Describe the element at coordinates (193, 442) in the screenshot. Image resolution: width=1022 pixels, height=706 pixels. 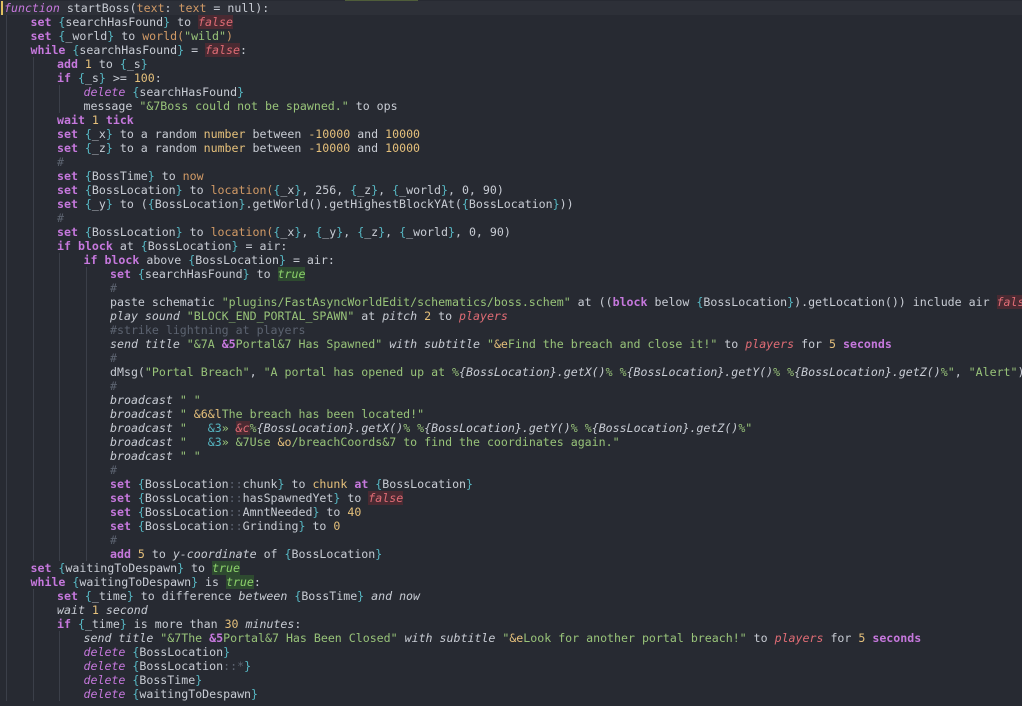
I see `code-token: "` at that location.